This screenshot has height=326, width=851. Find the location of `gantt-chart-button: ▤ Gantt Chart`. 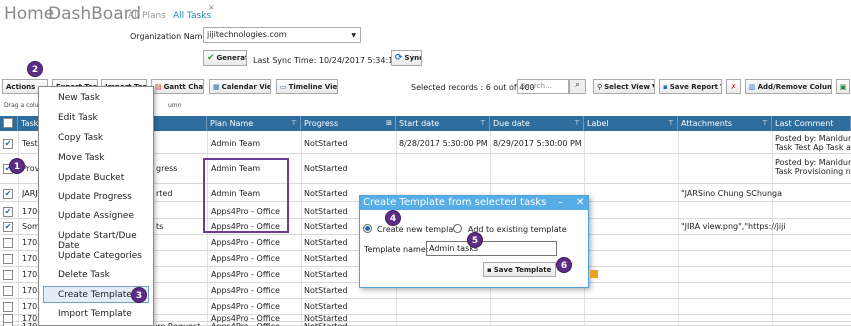

gantt-chart-button: ▤ Gantt Chart is located at coordinates (177, 86).